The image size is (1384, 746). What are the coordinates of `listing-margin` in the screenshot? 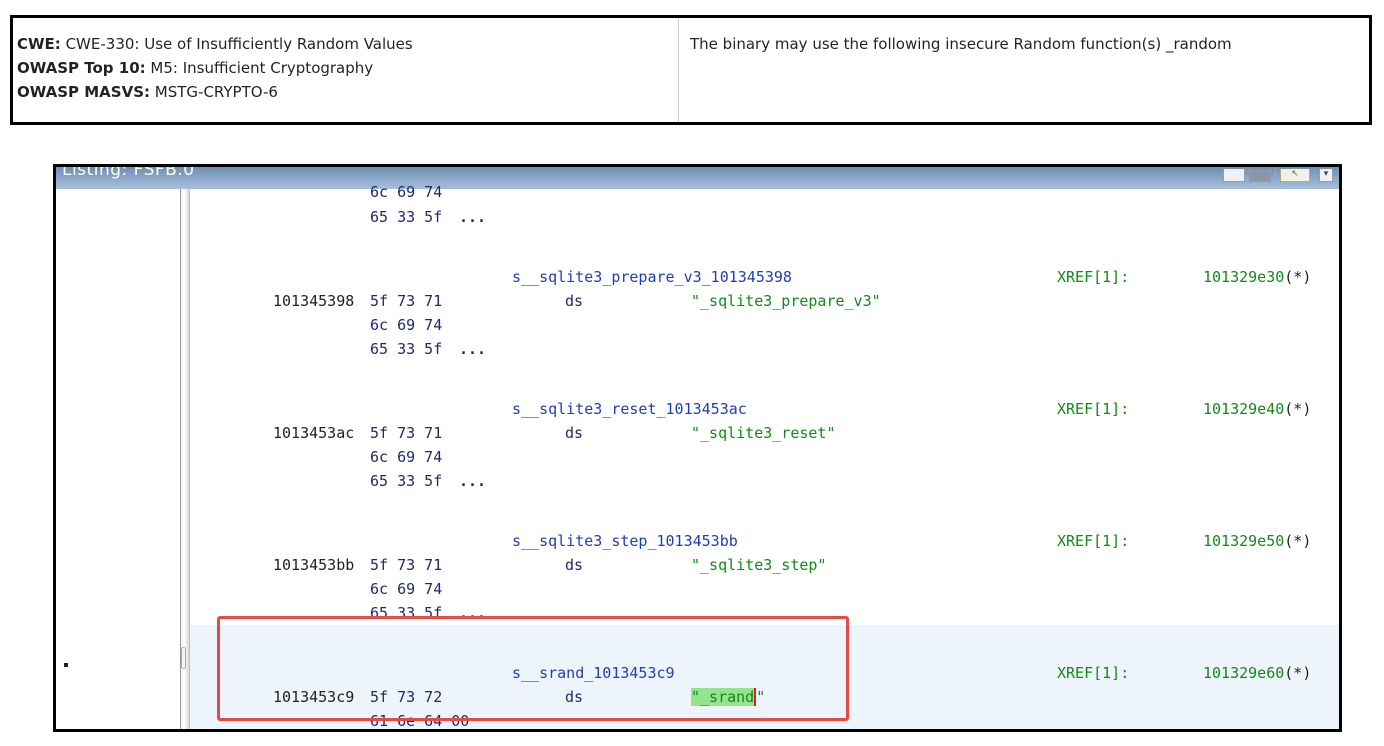 It's located at (118, 459).